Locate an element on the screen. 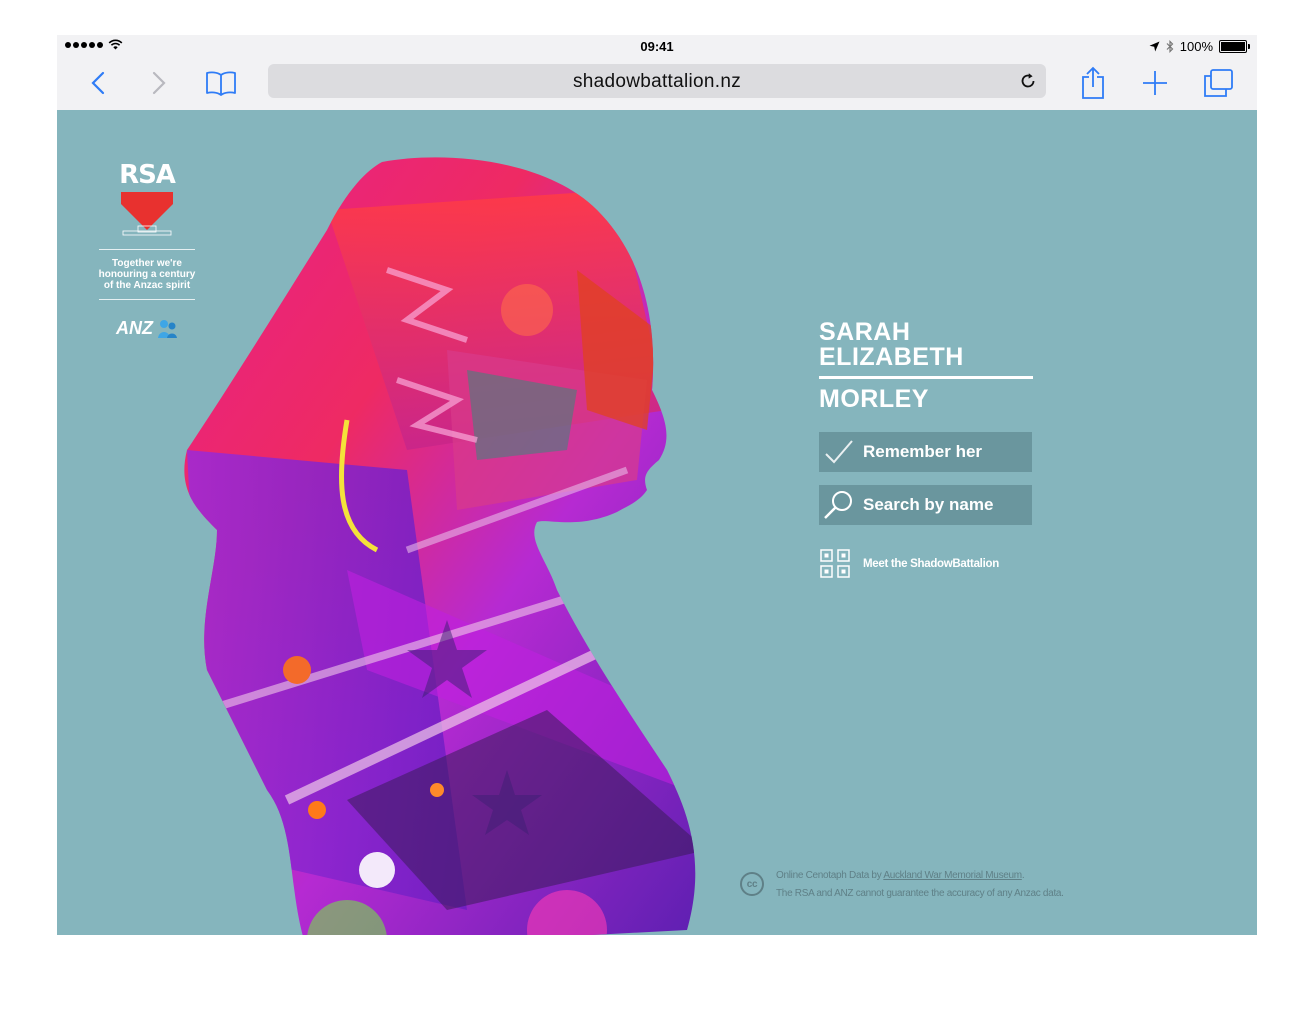  battery-icon is located at coordinates (1234, 46).